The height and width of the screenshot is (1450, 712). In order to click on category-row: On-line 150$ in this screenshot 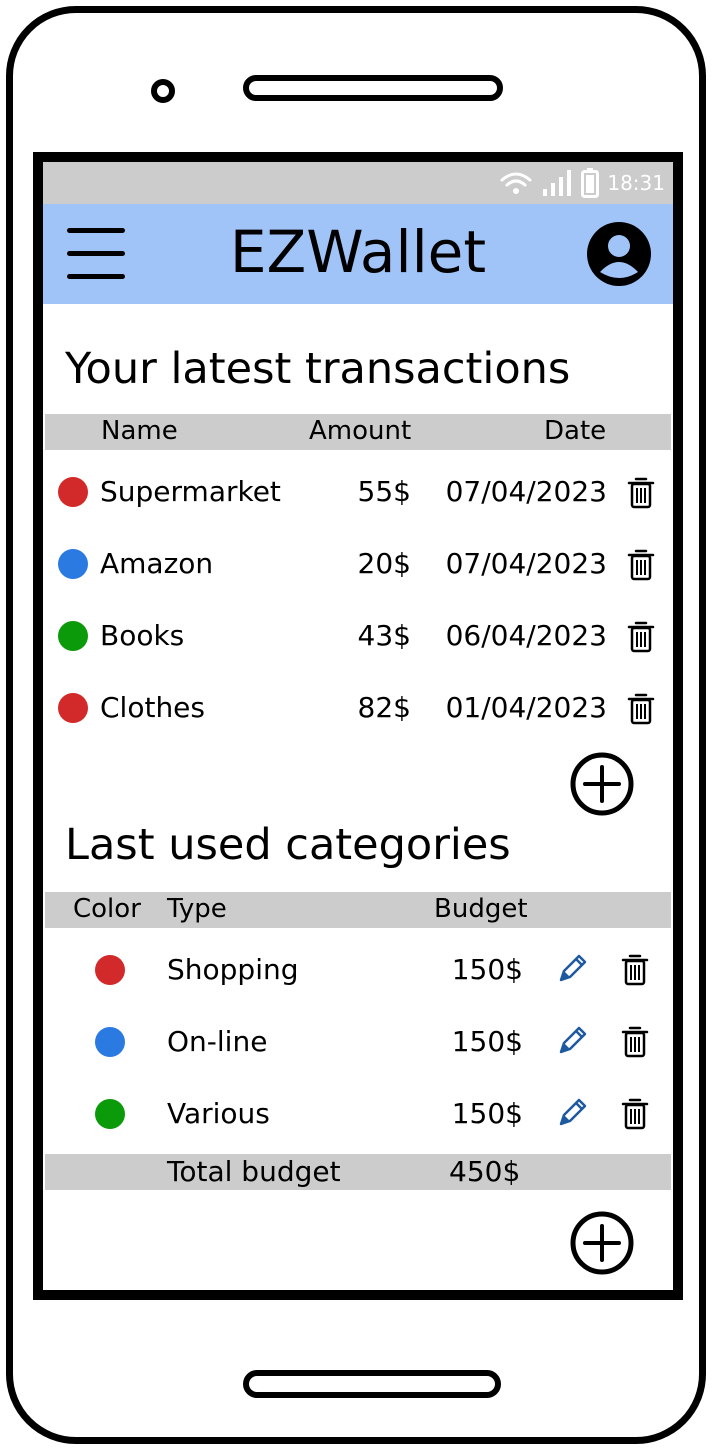, I will do `click(358, 1042)`.